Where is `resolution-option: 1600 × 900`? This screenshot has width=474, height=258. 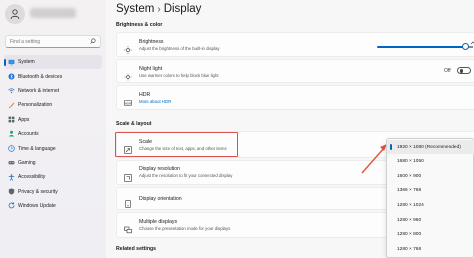
resolution-option: 1600 × 900 is located at coordinates (430, 176).